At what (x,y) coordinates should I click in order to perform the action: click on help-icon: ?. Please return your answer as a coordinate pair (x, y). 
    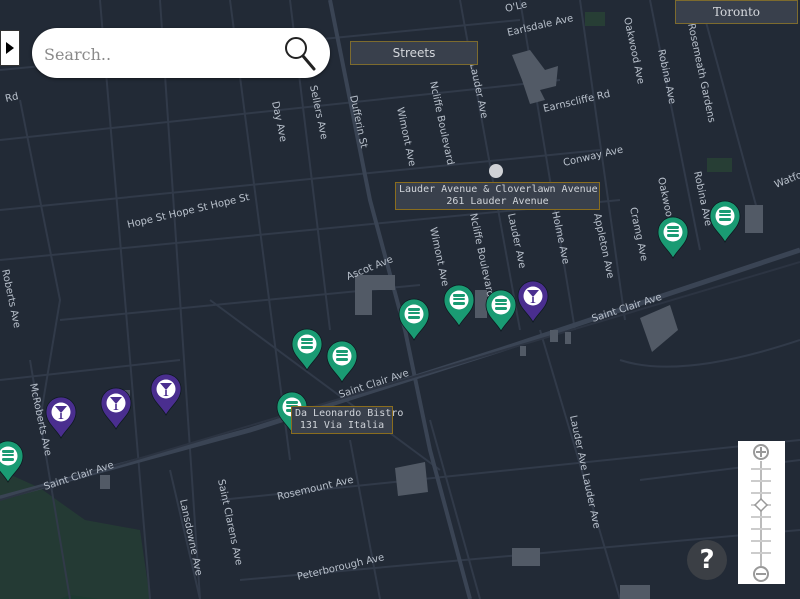
    Looking at the image, I should click on (707, 560).